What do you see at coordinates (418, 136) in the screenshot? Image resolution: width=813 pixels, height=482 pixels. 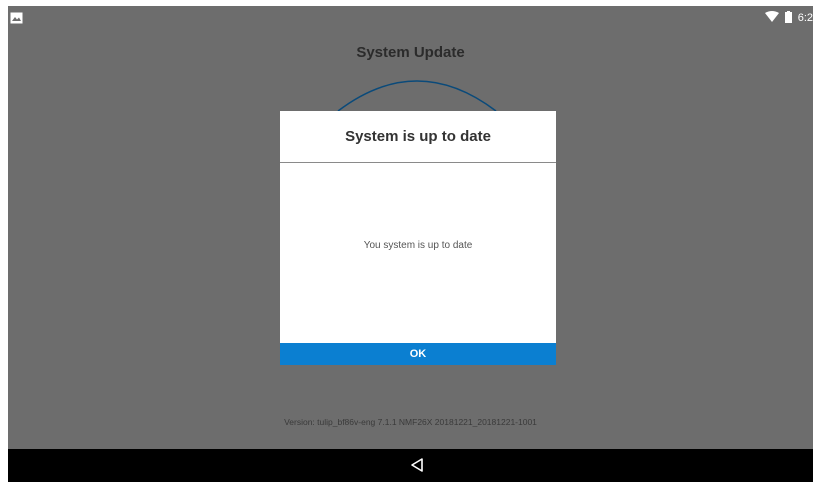 I see `dialog-title: System is up to date` at bounding box center [418, 136].